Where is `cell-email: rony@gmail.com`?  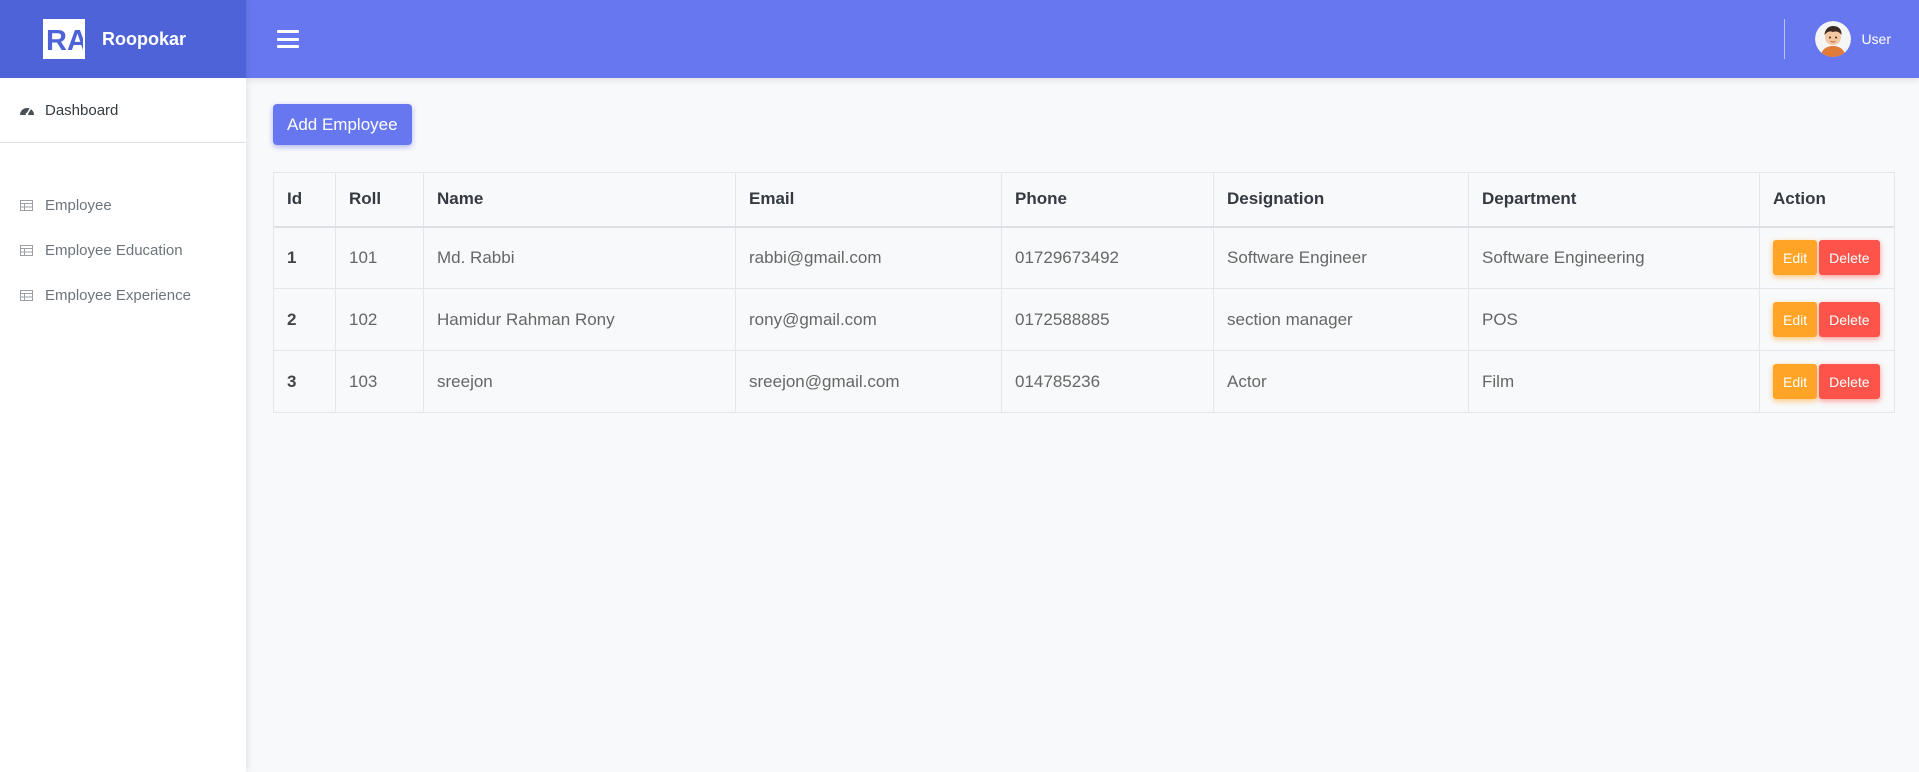 cell-email: rony@gmail.com is located at coordinates (868, 319).